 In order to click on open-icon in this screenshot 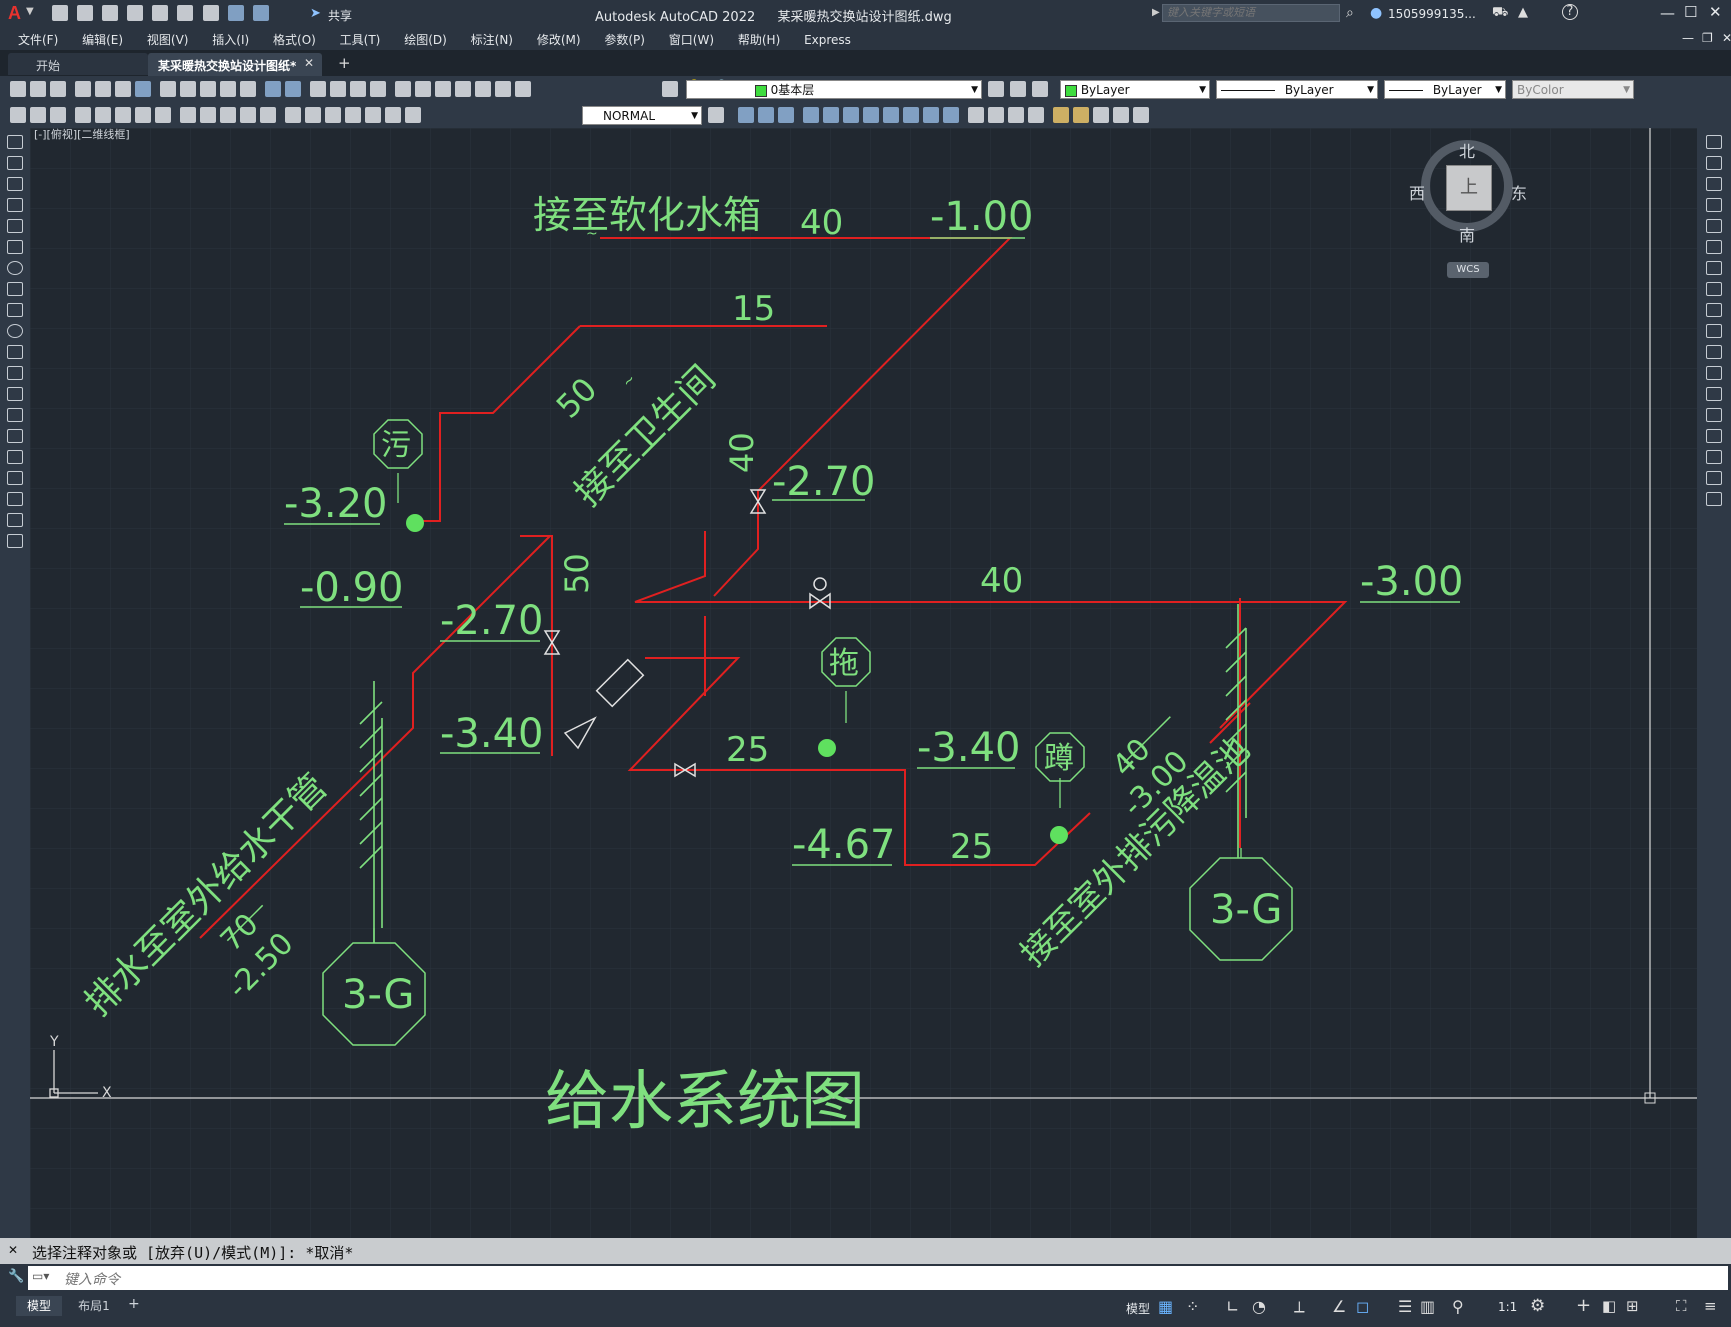, I will do `click(38, 89)`.